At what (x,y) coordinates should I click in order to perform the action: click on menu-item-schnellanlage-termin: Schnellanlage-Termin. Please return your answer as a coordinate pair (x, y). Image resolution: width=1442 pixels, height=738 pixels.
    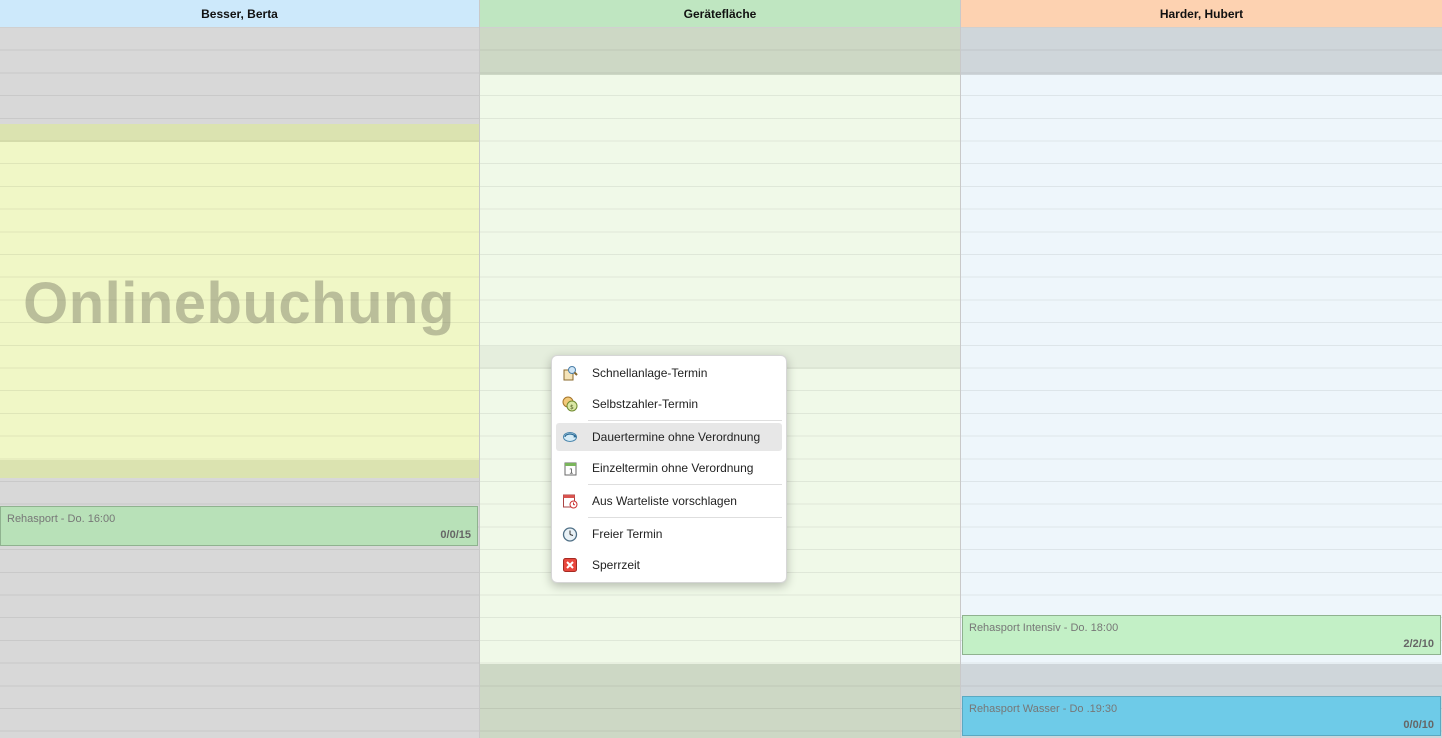
    Looking at the image, I should click on (669, 373).